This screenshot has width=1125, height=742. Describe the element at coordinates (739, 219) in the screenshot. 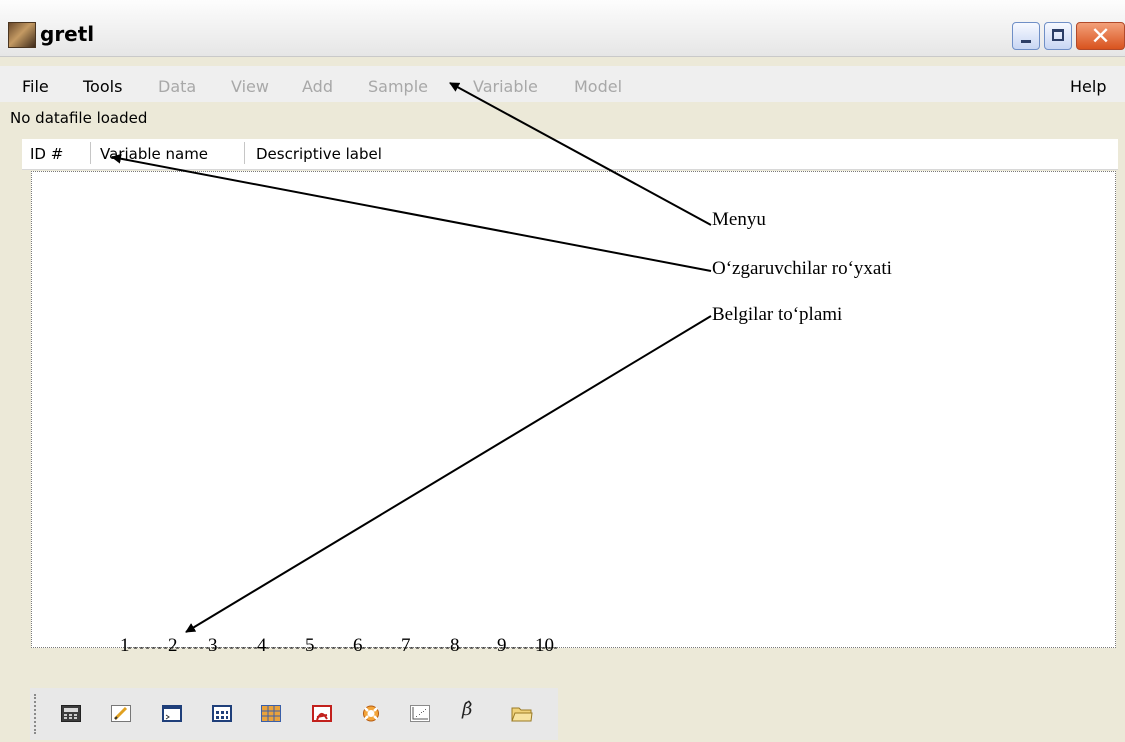

I see `annotation-menu-label: Menyu` at that location.